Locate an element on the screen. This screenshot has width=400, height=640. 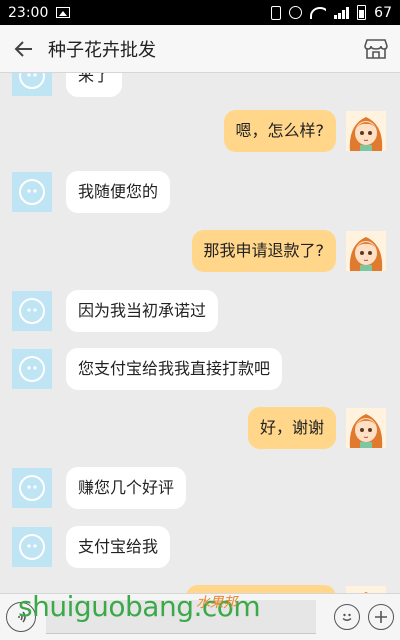
message-text: 我随便您的 is located at coordinates (118, 192).